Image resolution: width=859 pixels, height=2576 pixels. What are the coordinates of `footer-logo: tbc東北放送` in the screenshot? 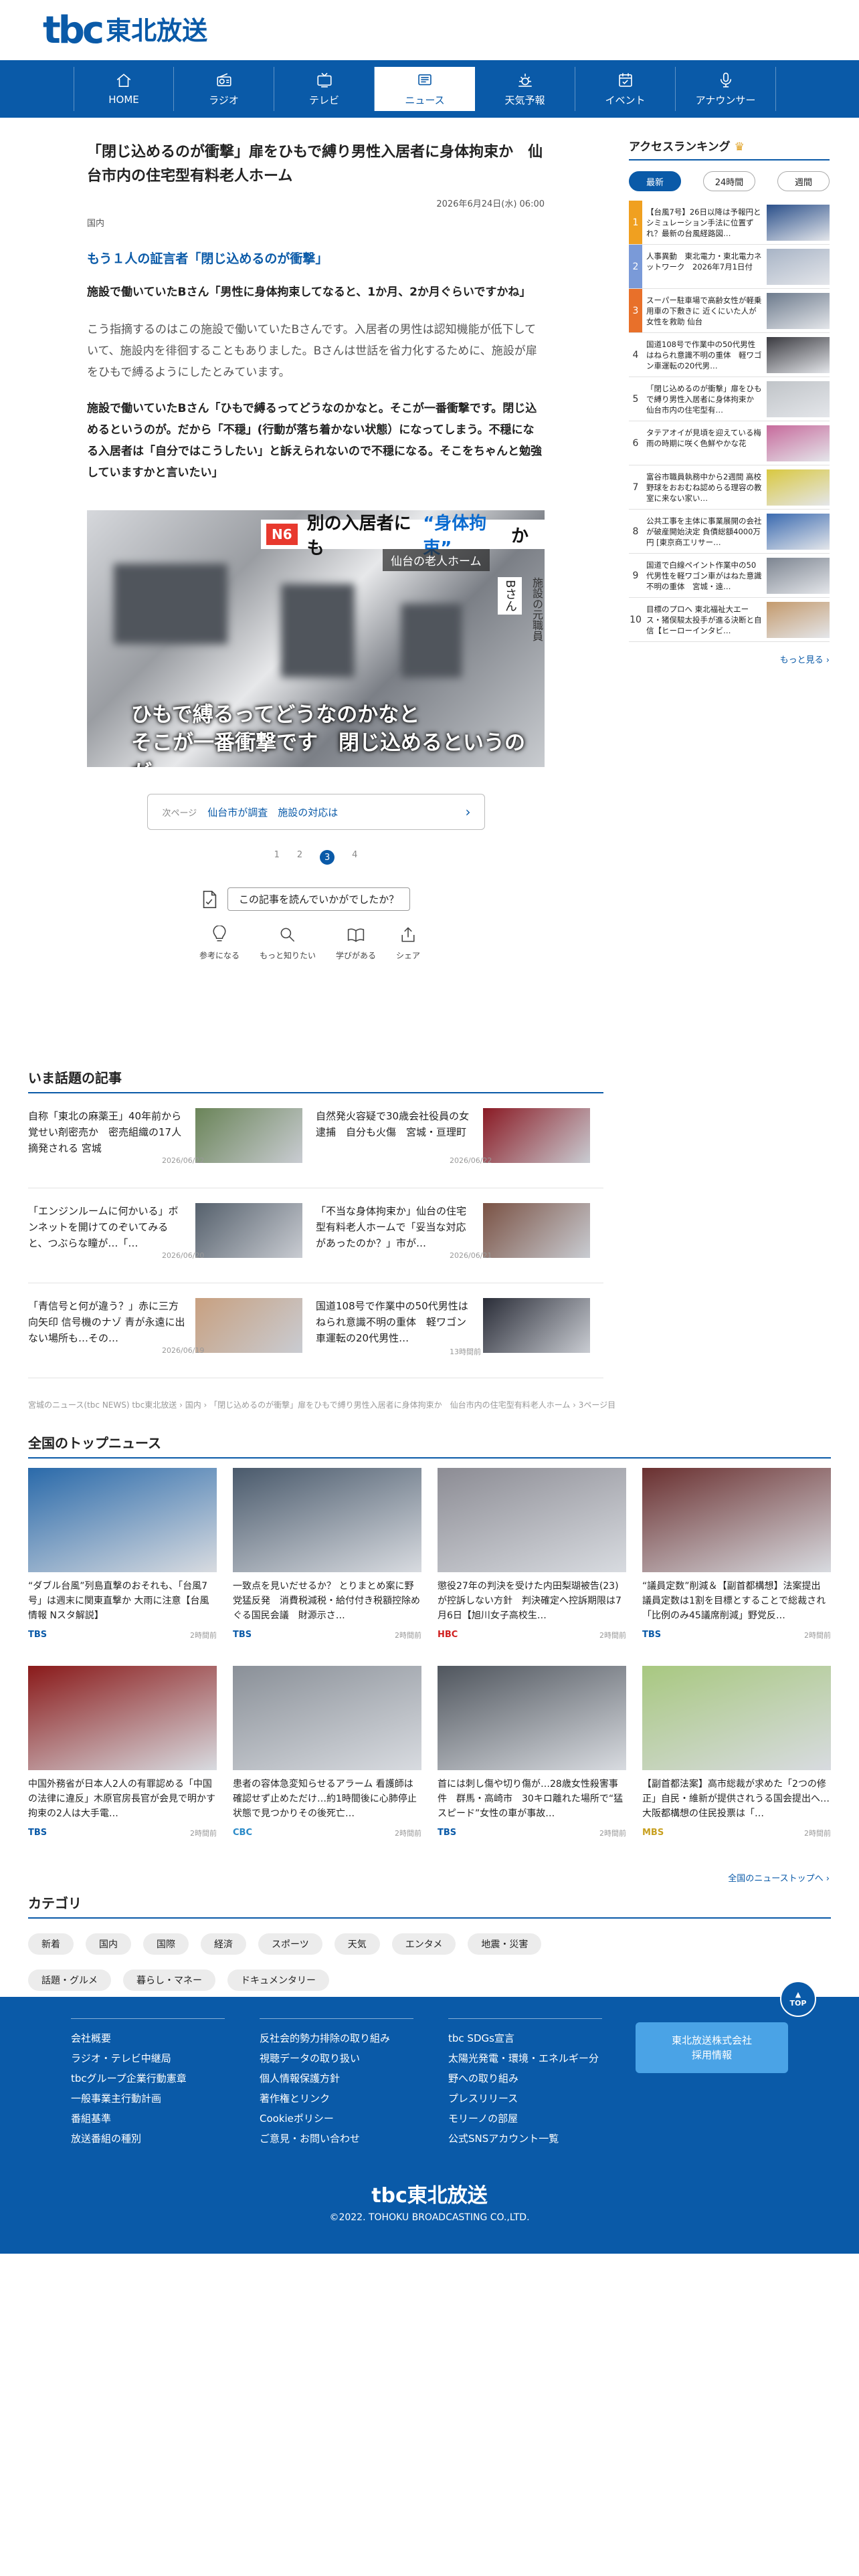 It's located at (429, 2194).